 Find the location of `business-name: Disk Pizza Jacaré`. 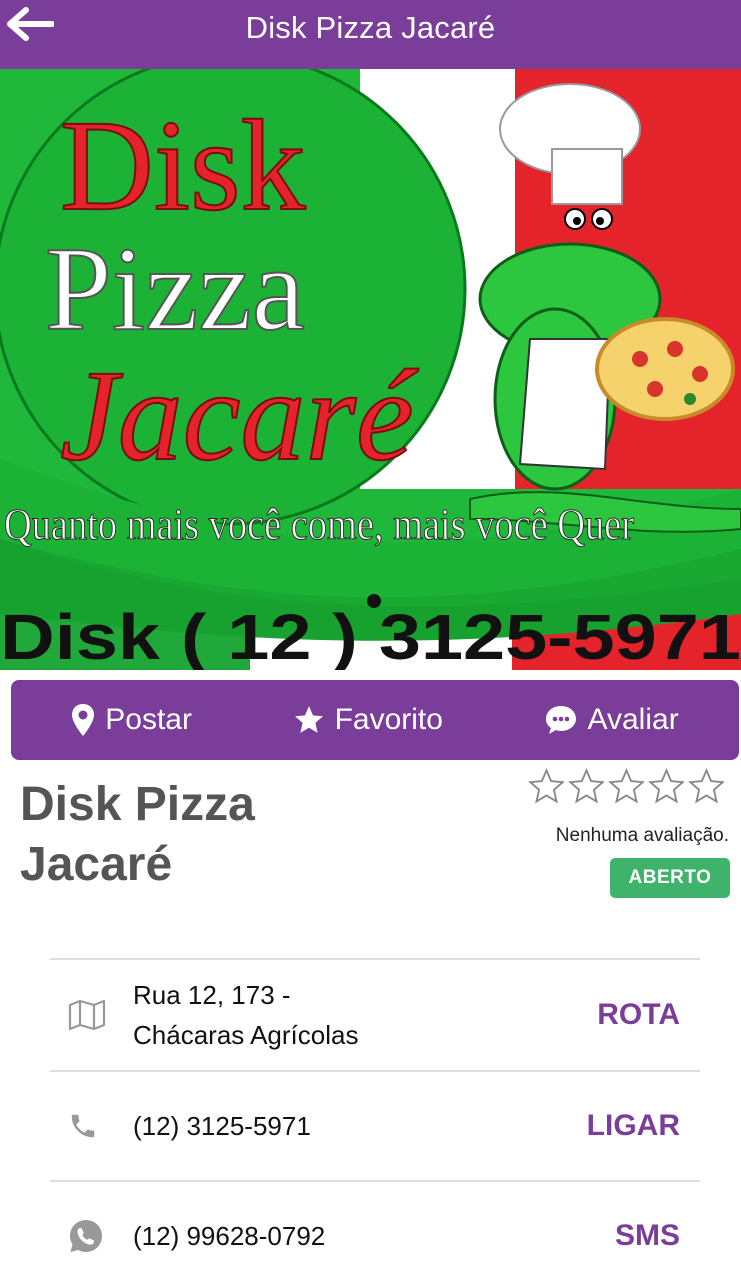

business-name: Disk Pizza Jacaré is located at coordinates (137, 834).